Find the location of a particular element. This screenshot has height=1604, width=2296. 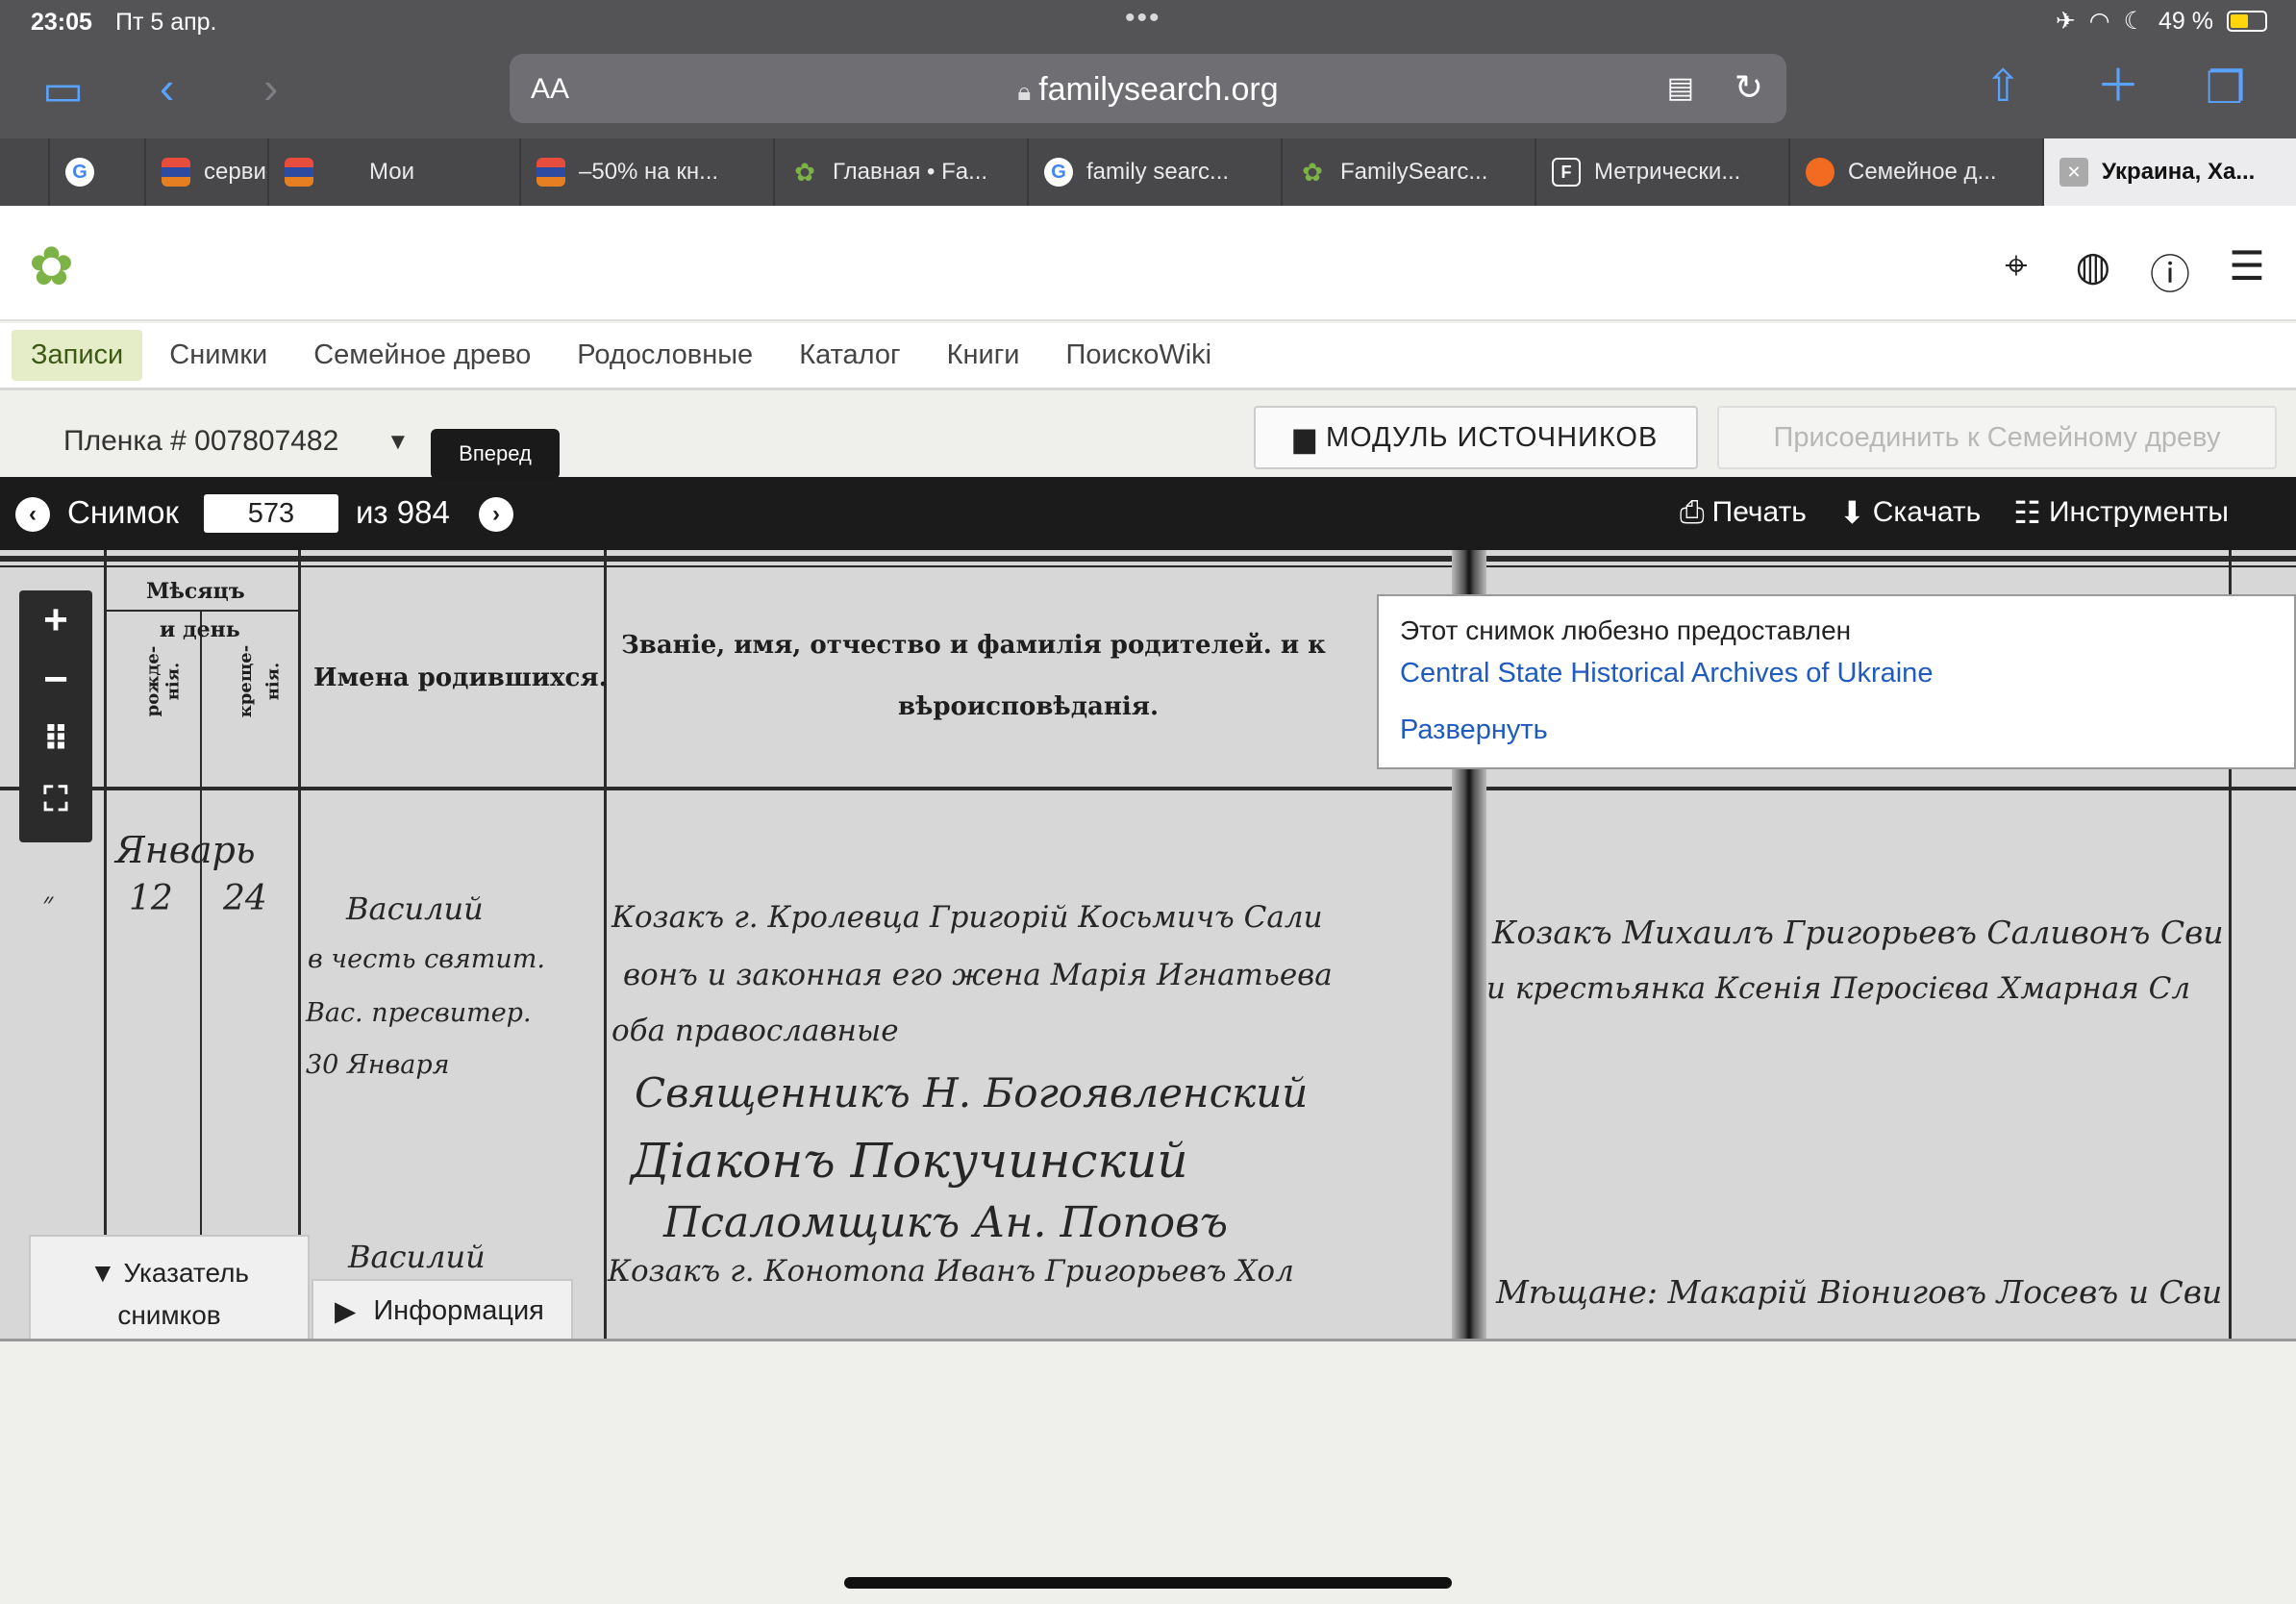

fullscreen-icon: ⛶ is located at coordinates (55, 799).